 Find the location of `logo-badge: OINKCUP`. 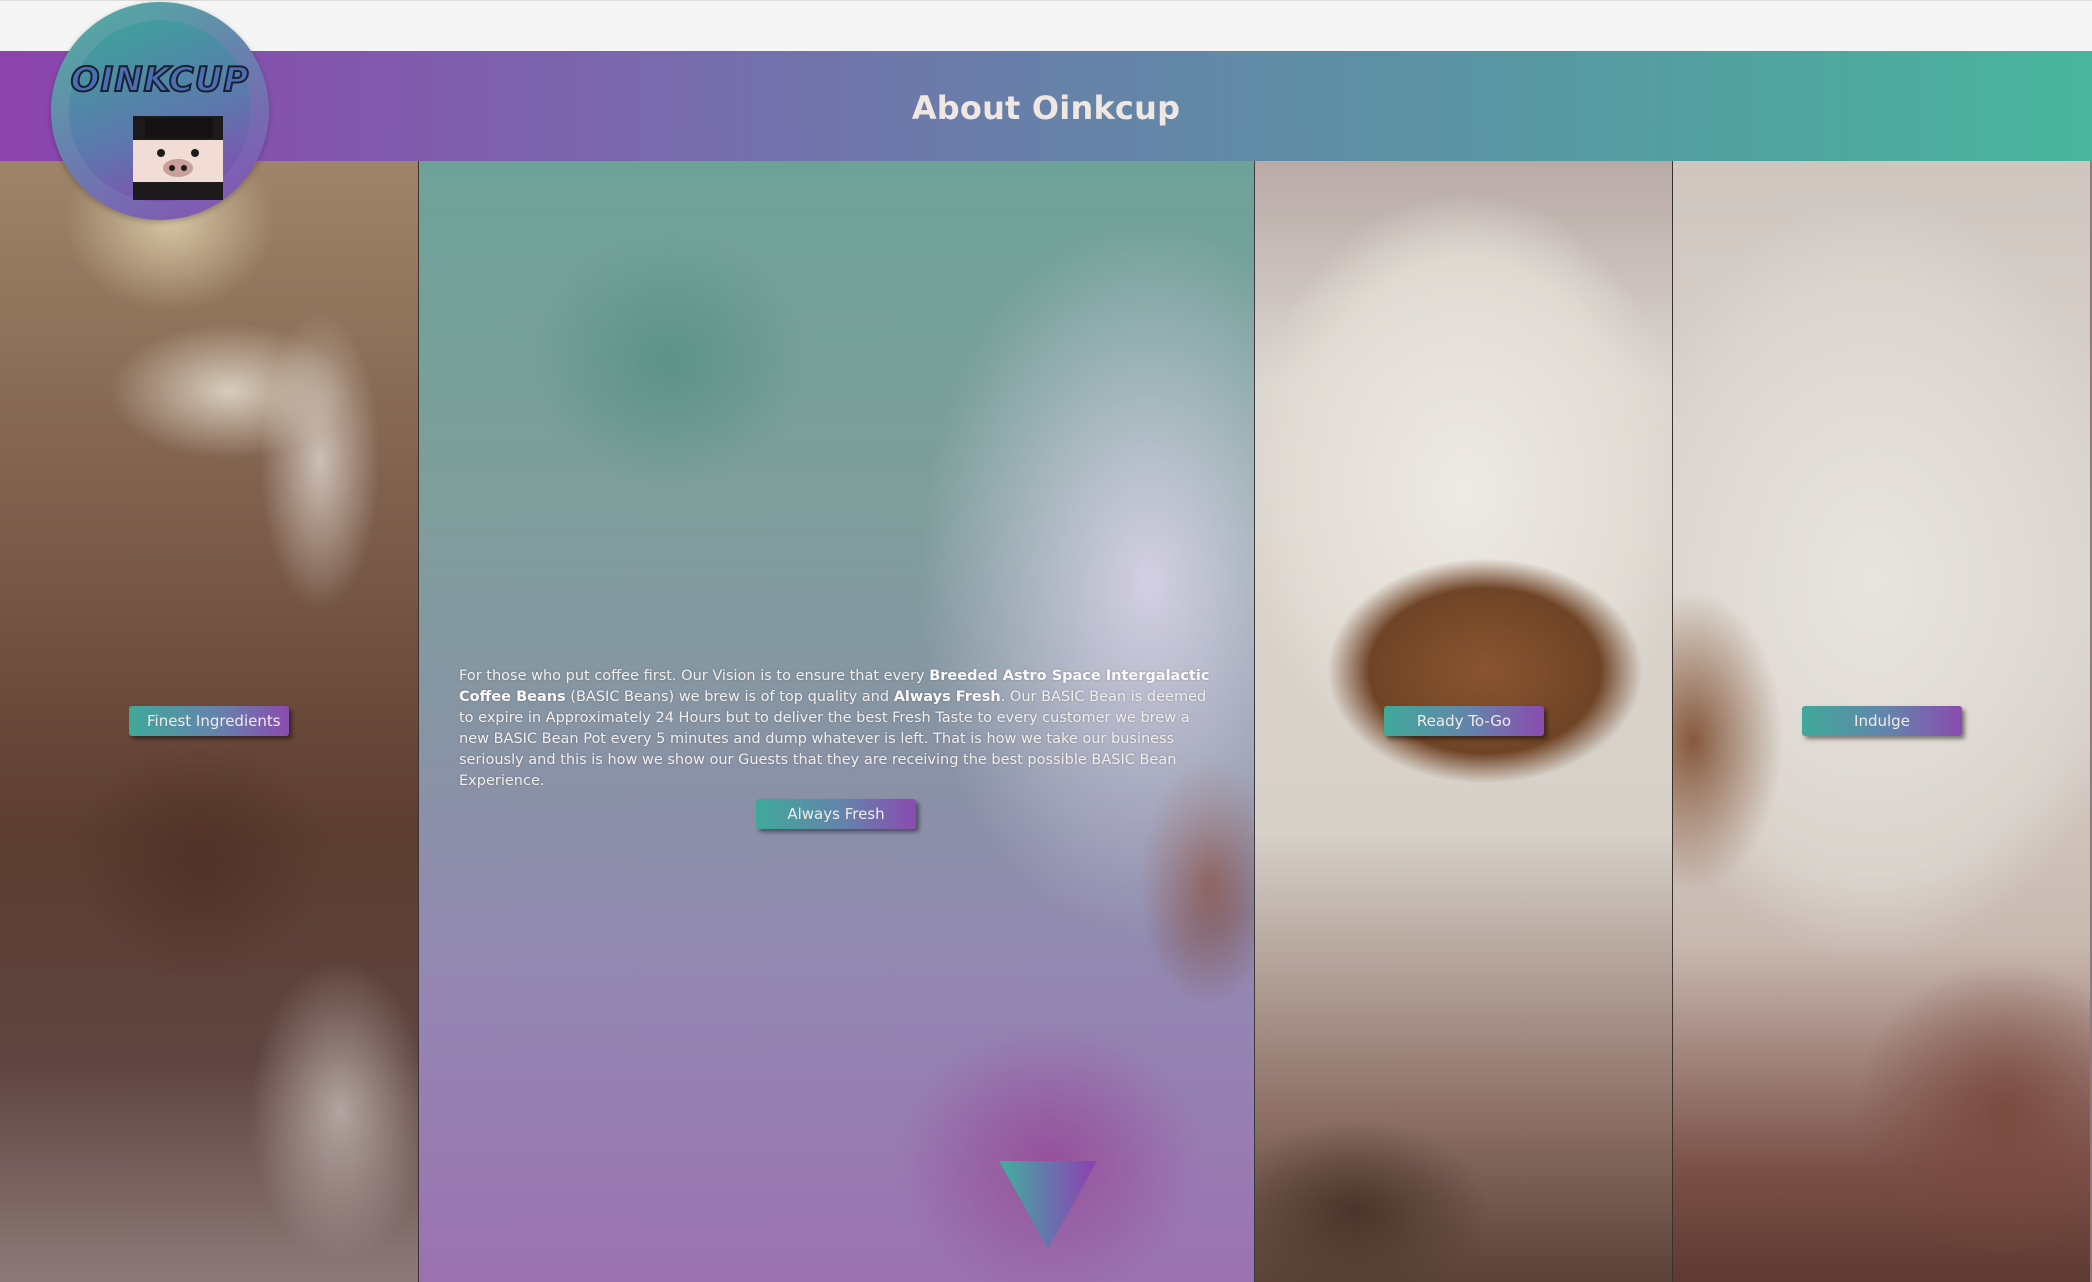

logo-badge: OINKCUP is located at coordinates (160, 111).